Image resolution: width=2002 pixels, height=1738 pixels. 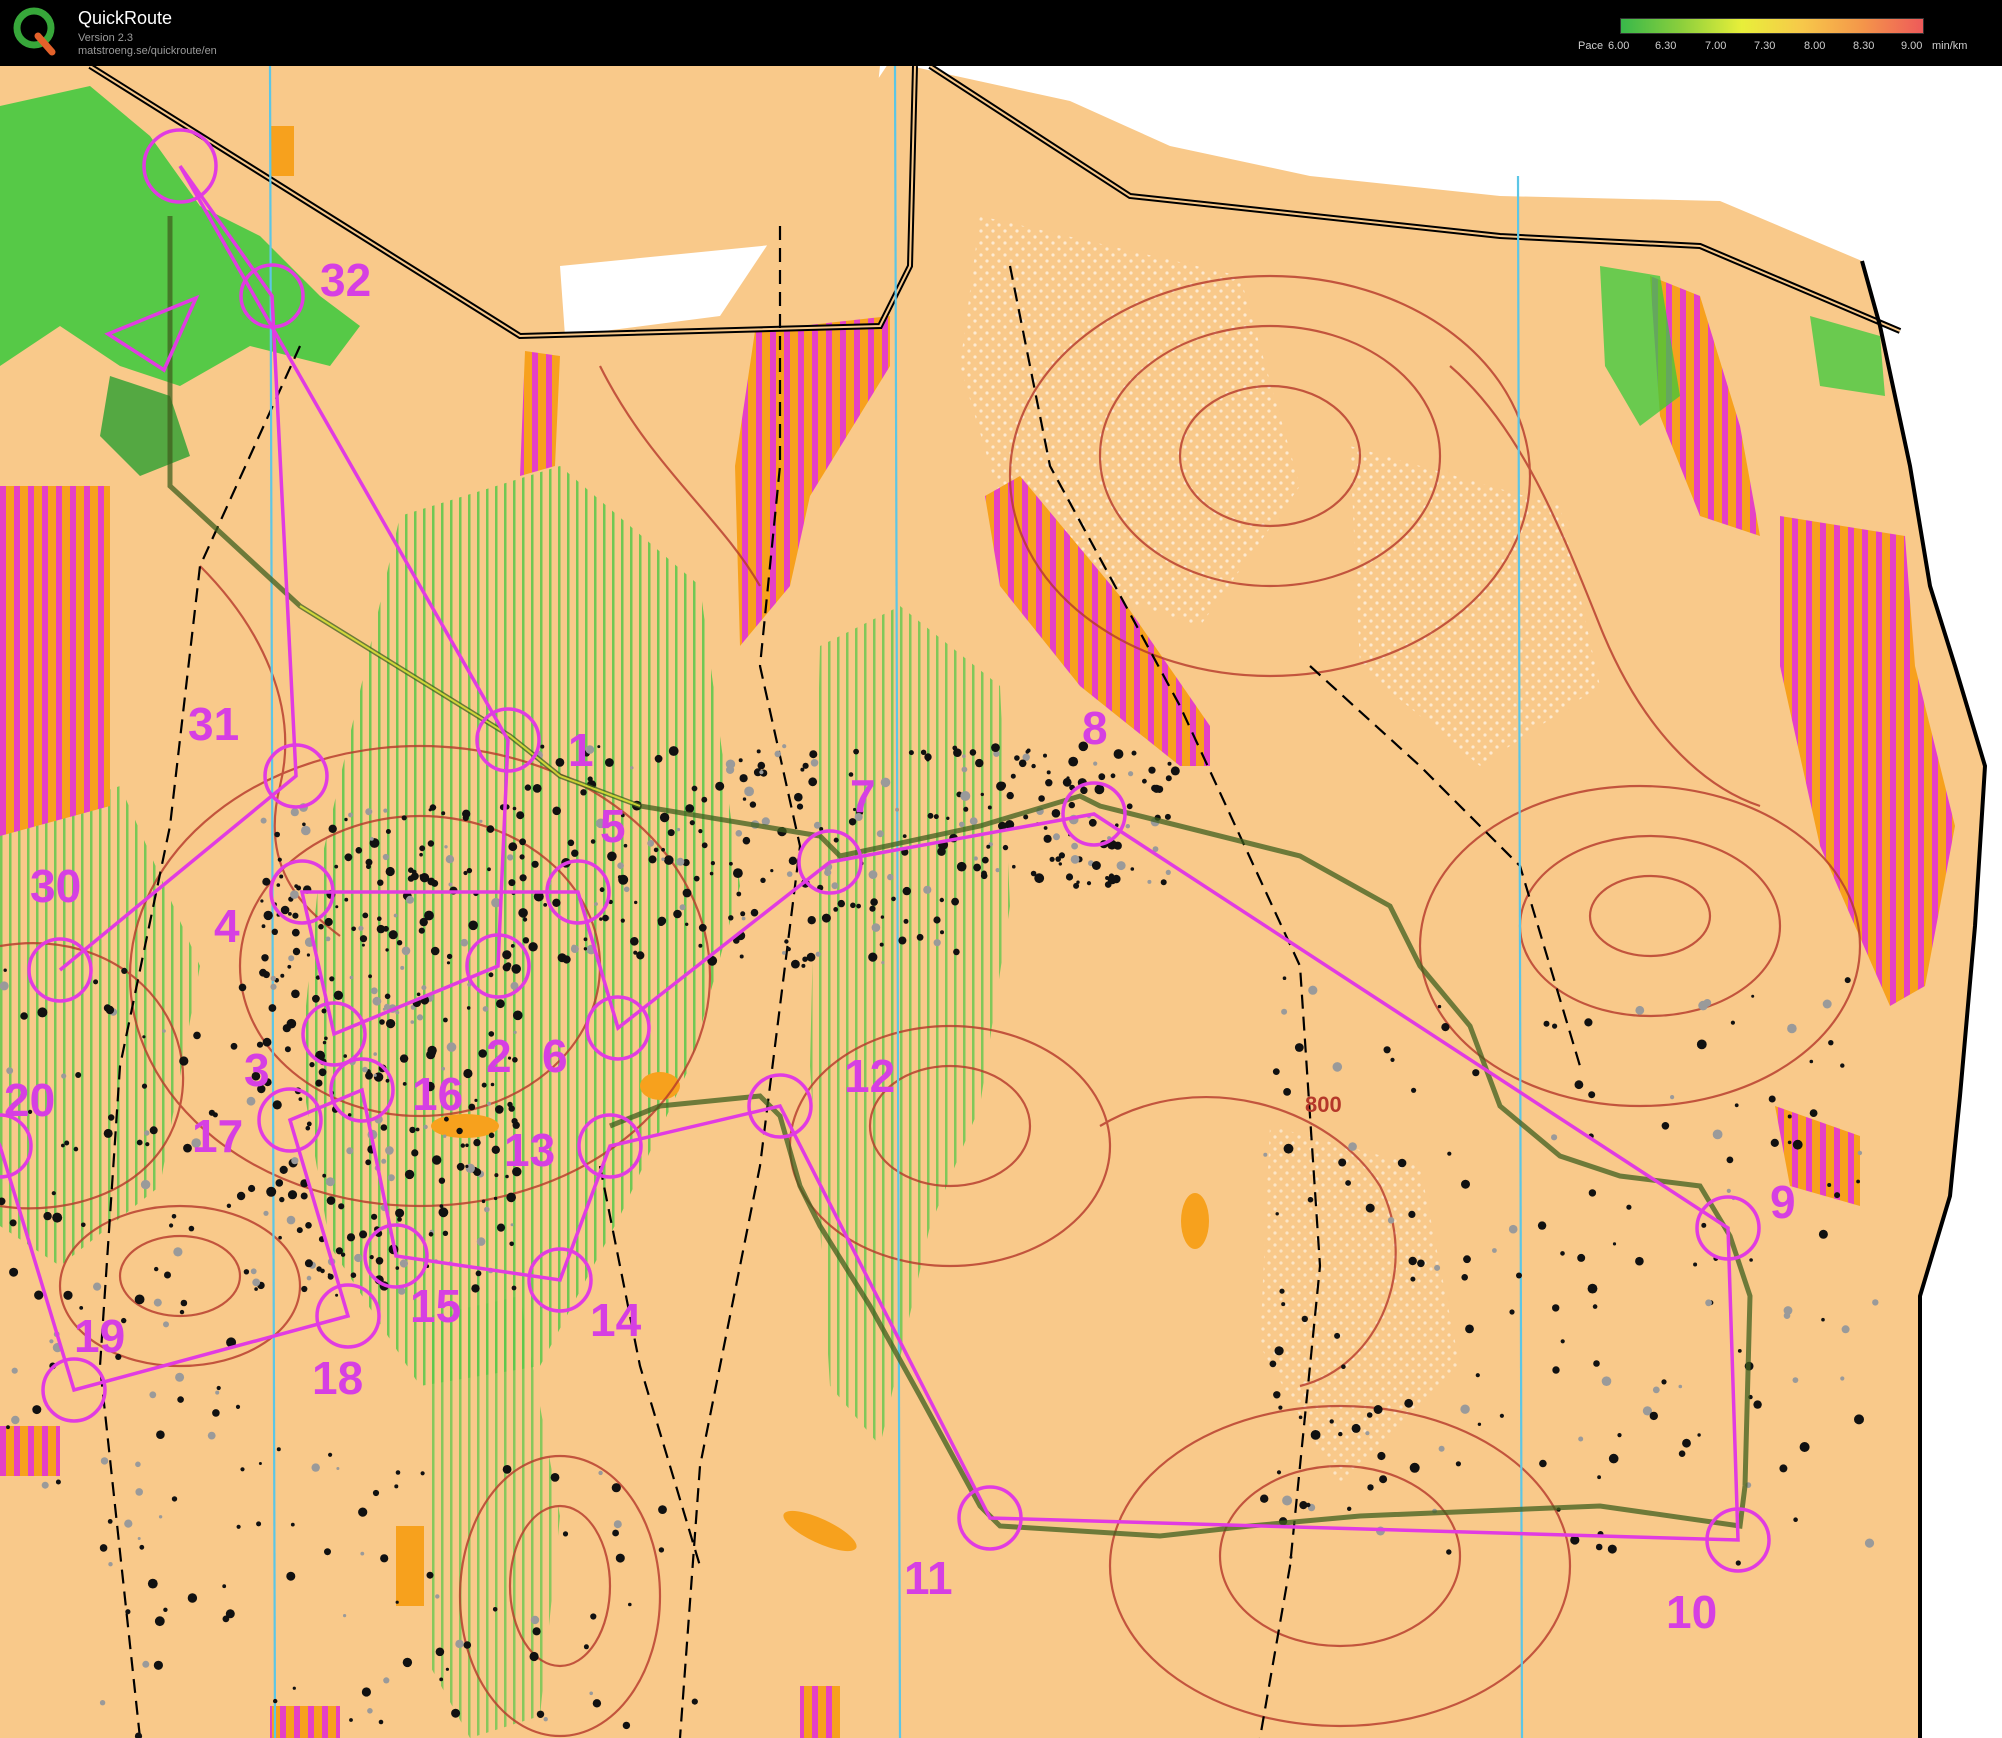 I want to click on pace-color-bar, so click(x=1772, y=26).